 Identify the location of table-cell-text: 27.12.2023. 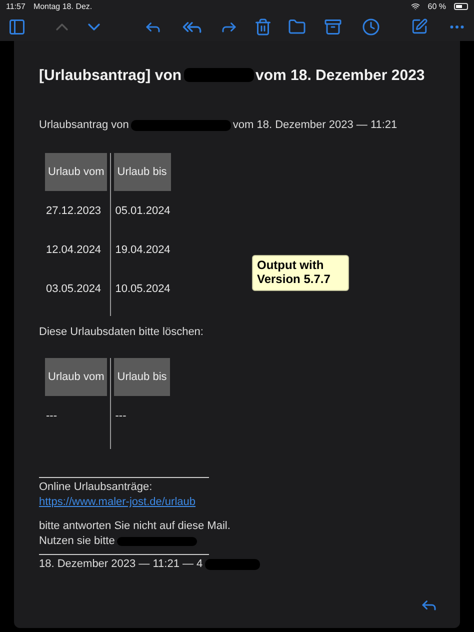
(73, 211).